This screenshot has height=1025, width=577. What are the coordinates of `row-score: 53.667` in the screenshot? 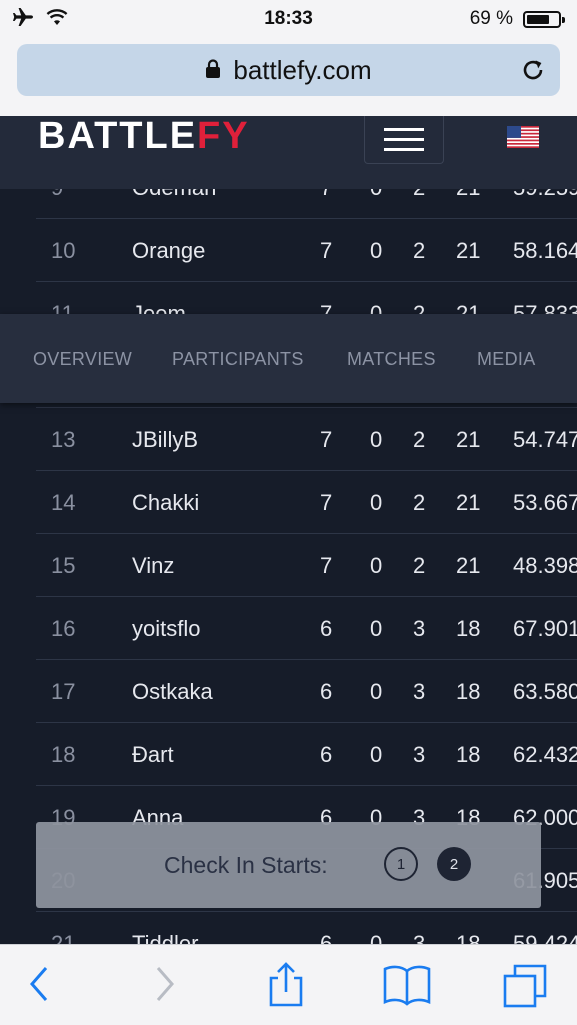 It's located at (545, 502).